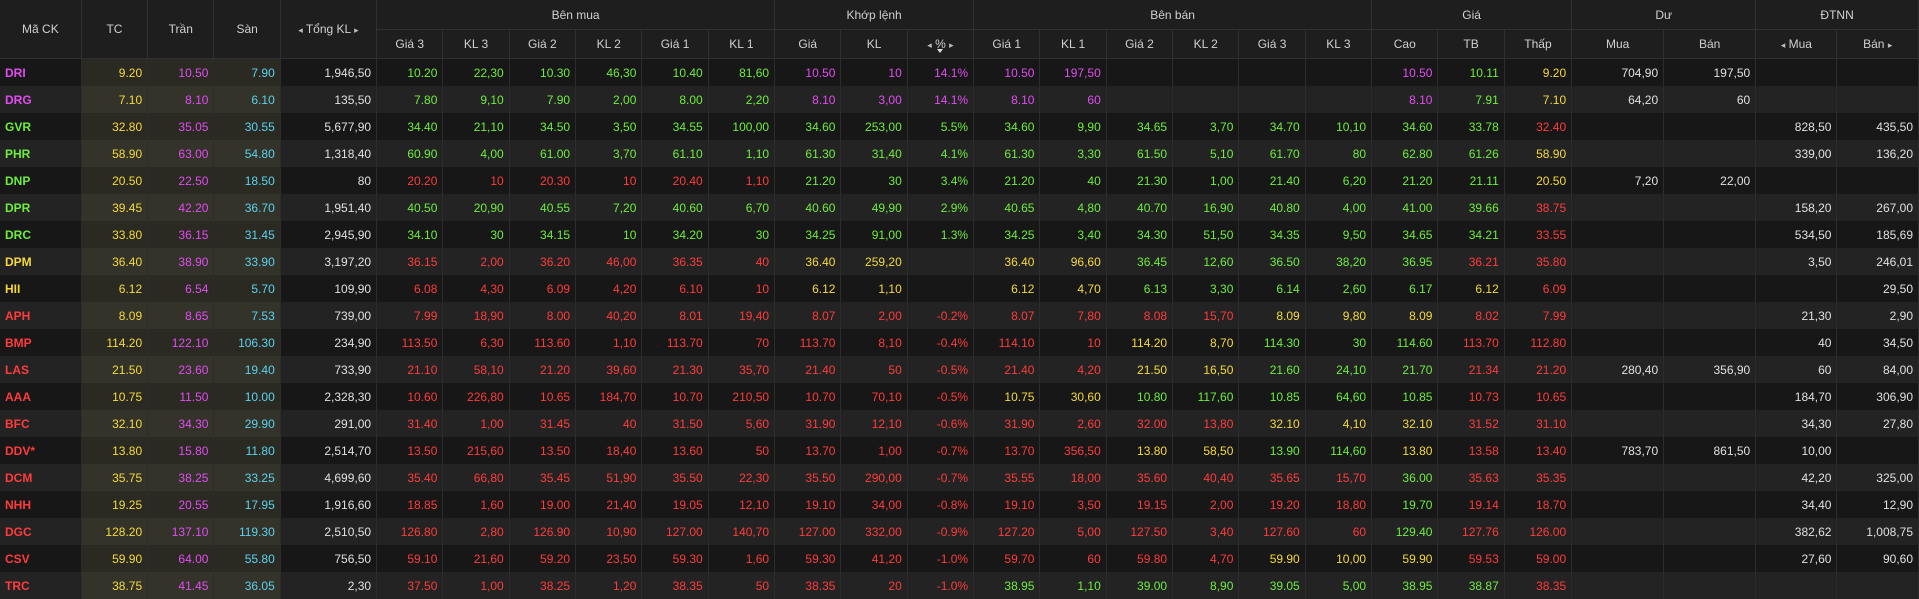 Image resolution: width=1919 pixels, height=599 pixels. I want to click on cell-match-pct: -1.0%, so click(940, 585).